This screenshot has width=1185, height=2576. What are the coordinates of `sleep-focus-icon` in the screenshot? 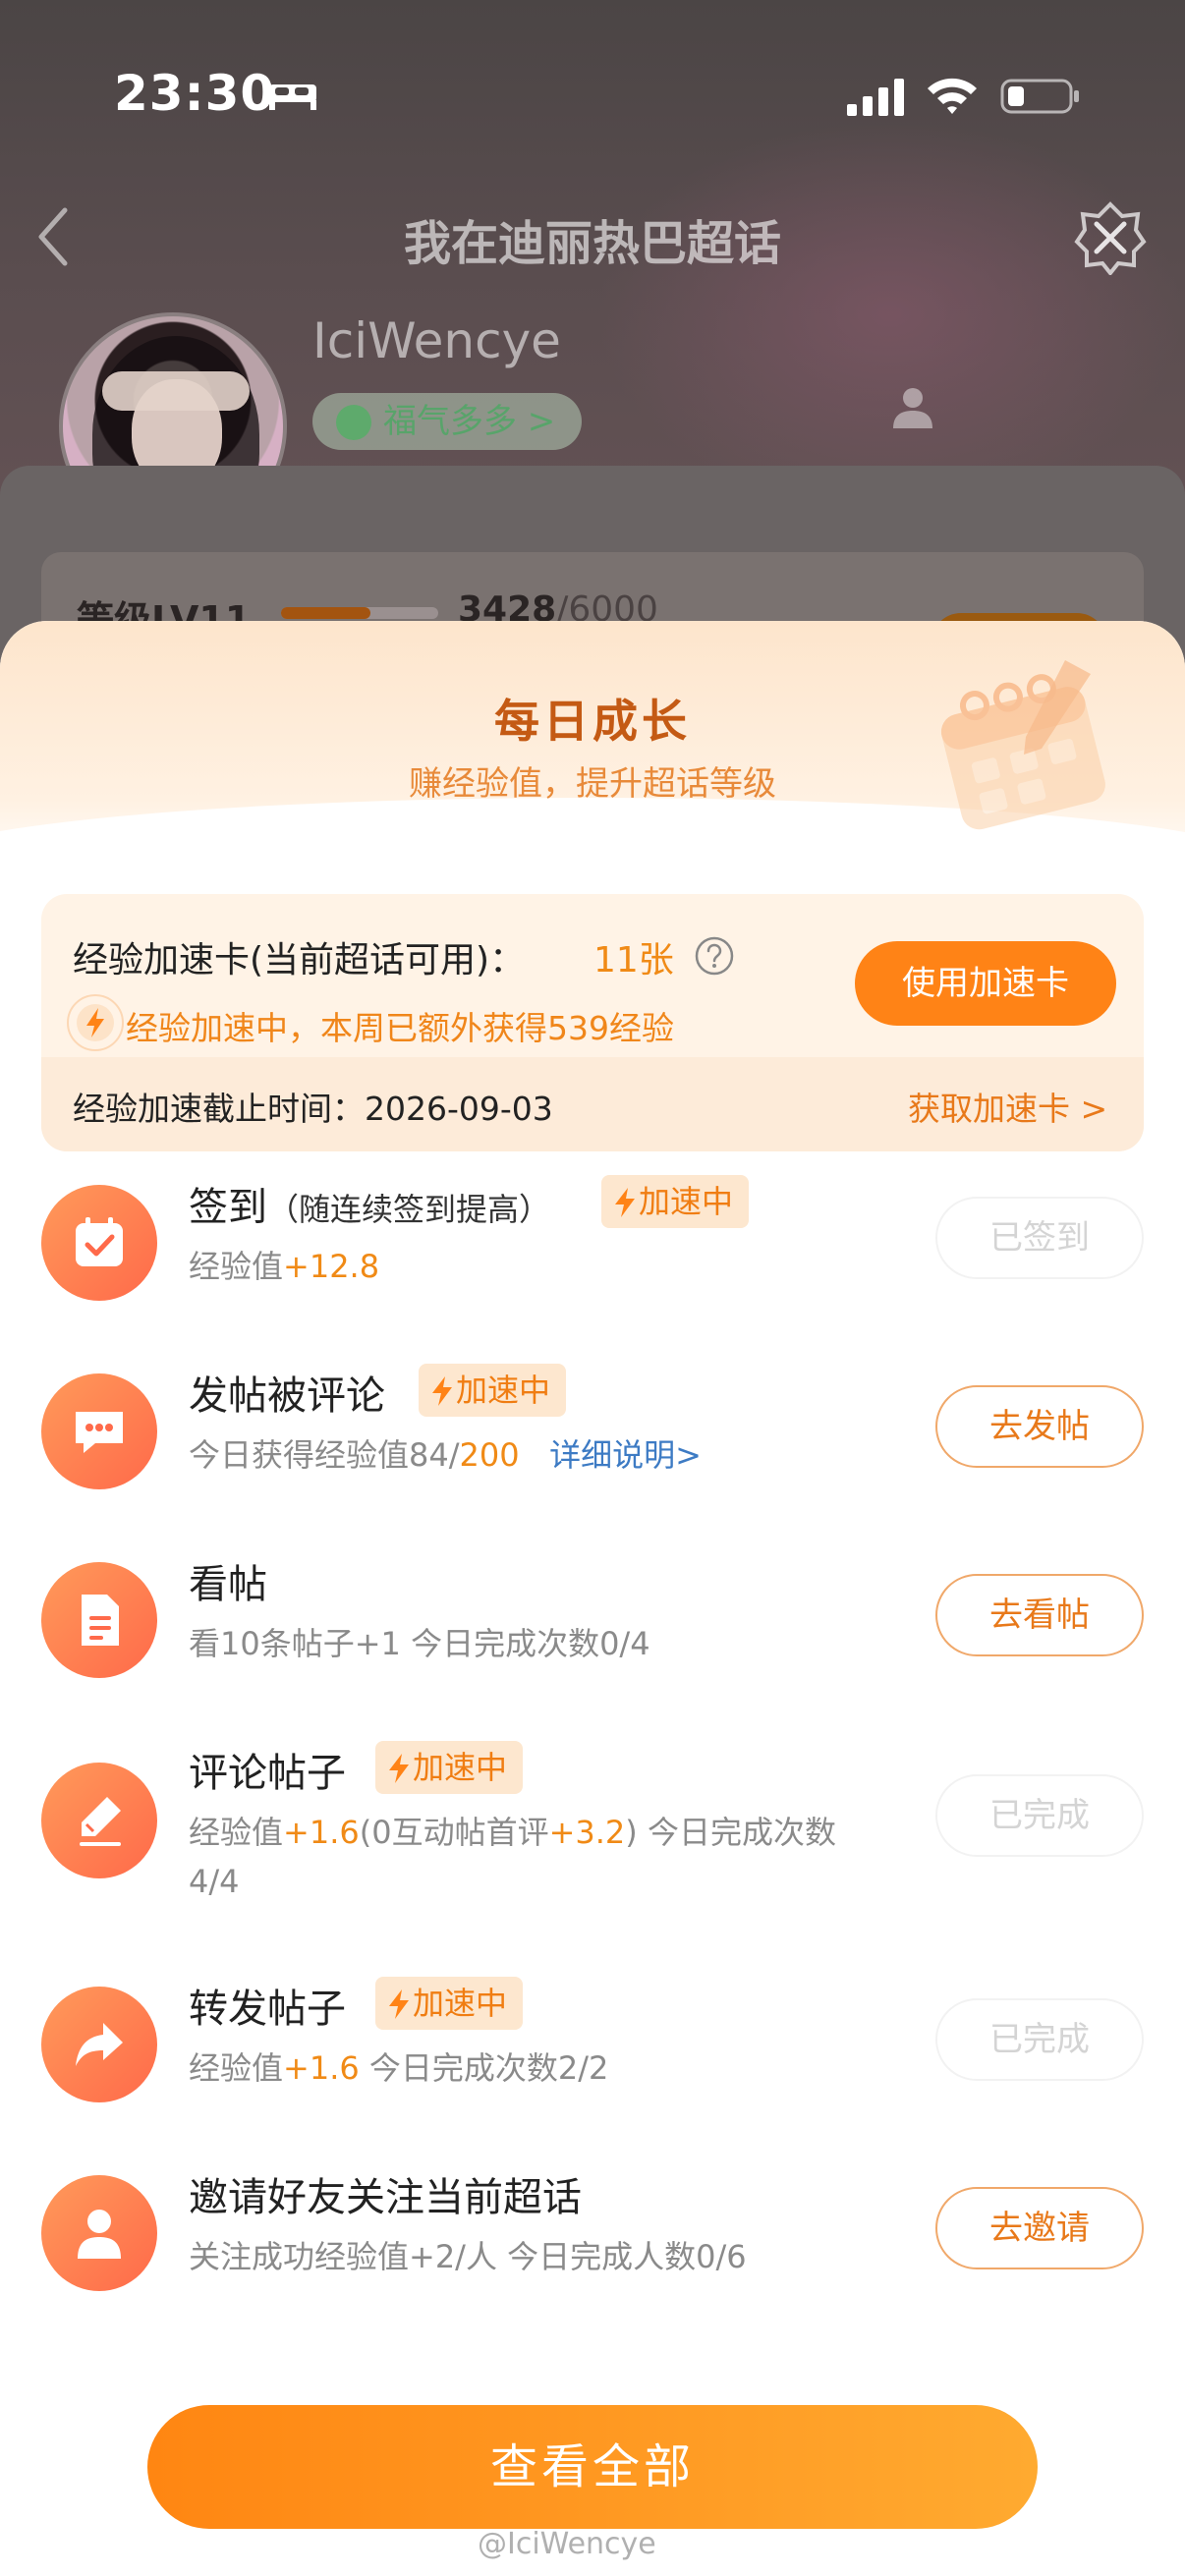 It's located at (292, 97).